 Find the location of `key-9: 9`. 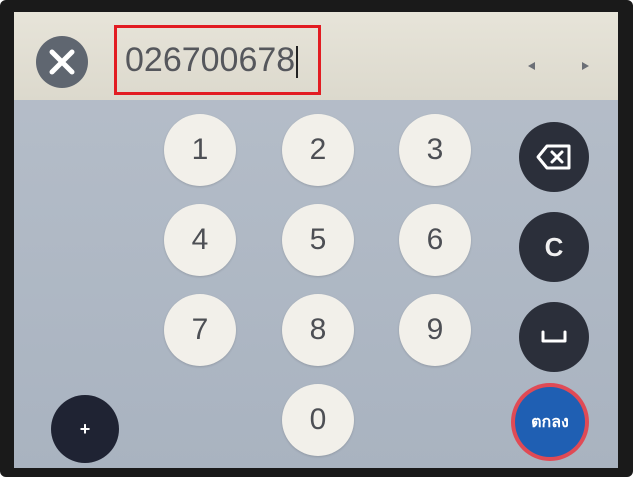

key-9: 9 is located at coordinates (435, 330).